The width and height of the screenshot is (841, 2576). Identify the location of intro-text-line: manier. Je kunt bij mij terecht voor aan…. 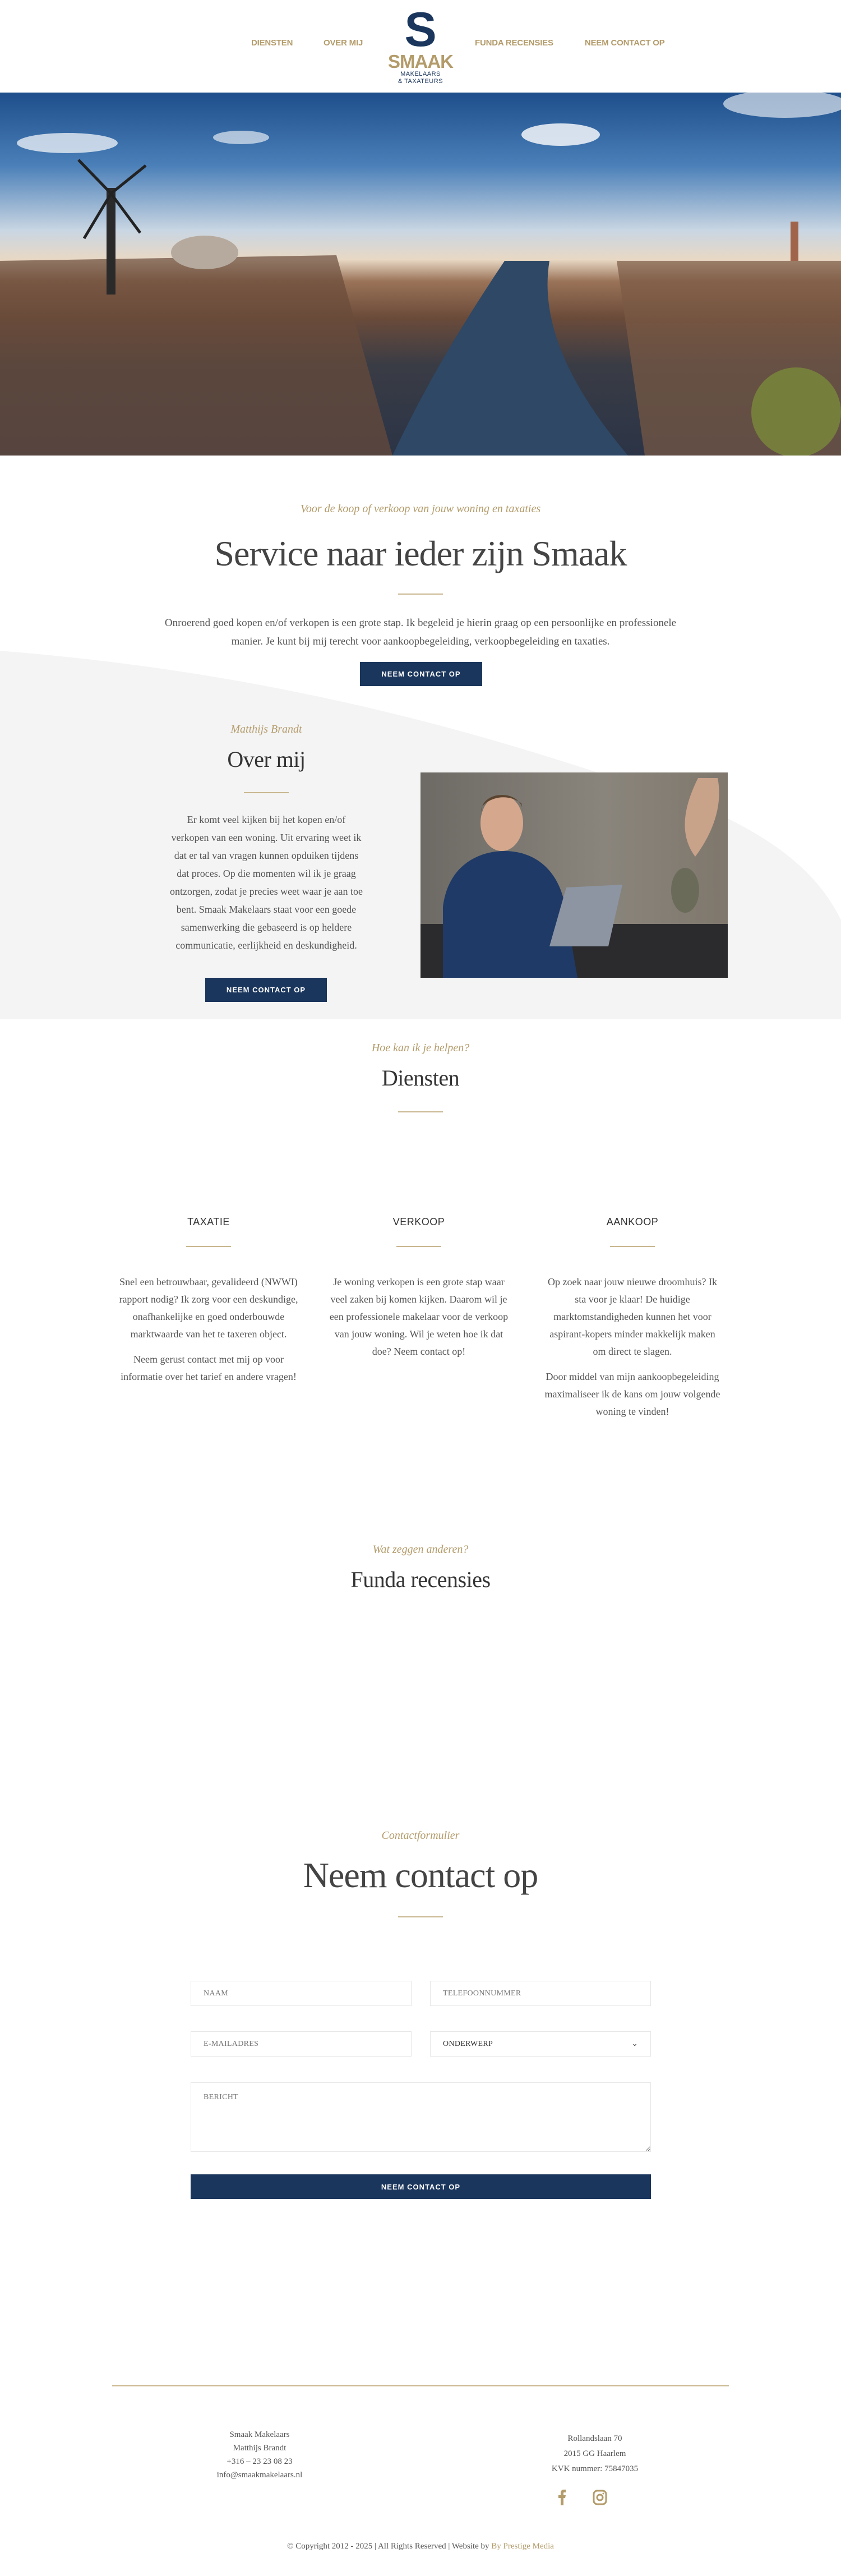
(420, 641).